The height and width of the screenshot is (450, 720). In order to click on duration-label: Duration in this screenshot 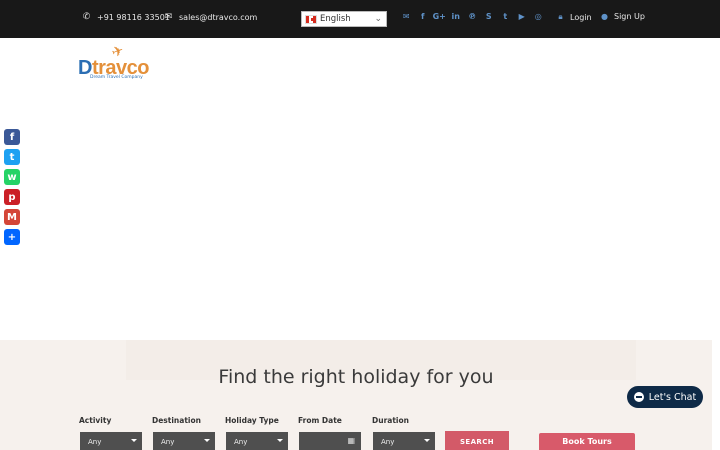, I will do `click(390, 420)`.